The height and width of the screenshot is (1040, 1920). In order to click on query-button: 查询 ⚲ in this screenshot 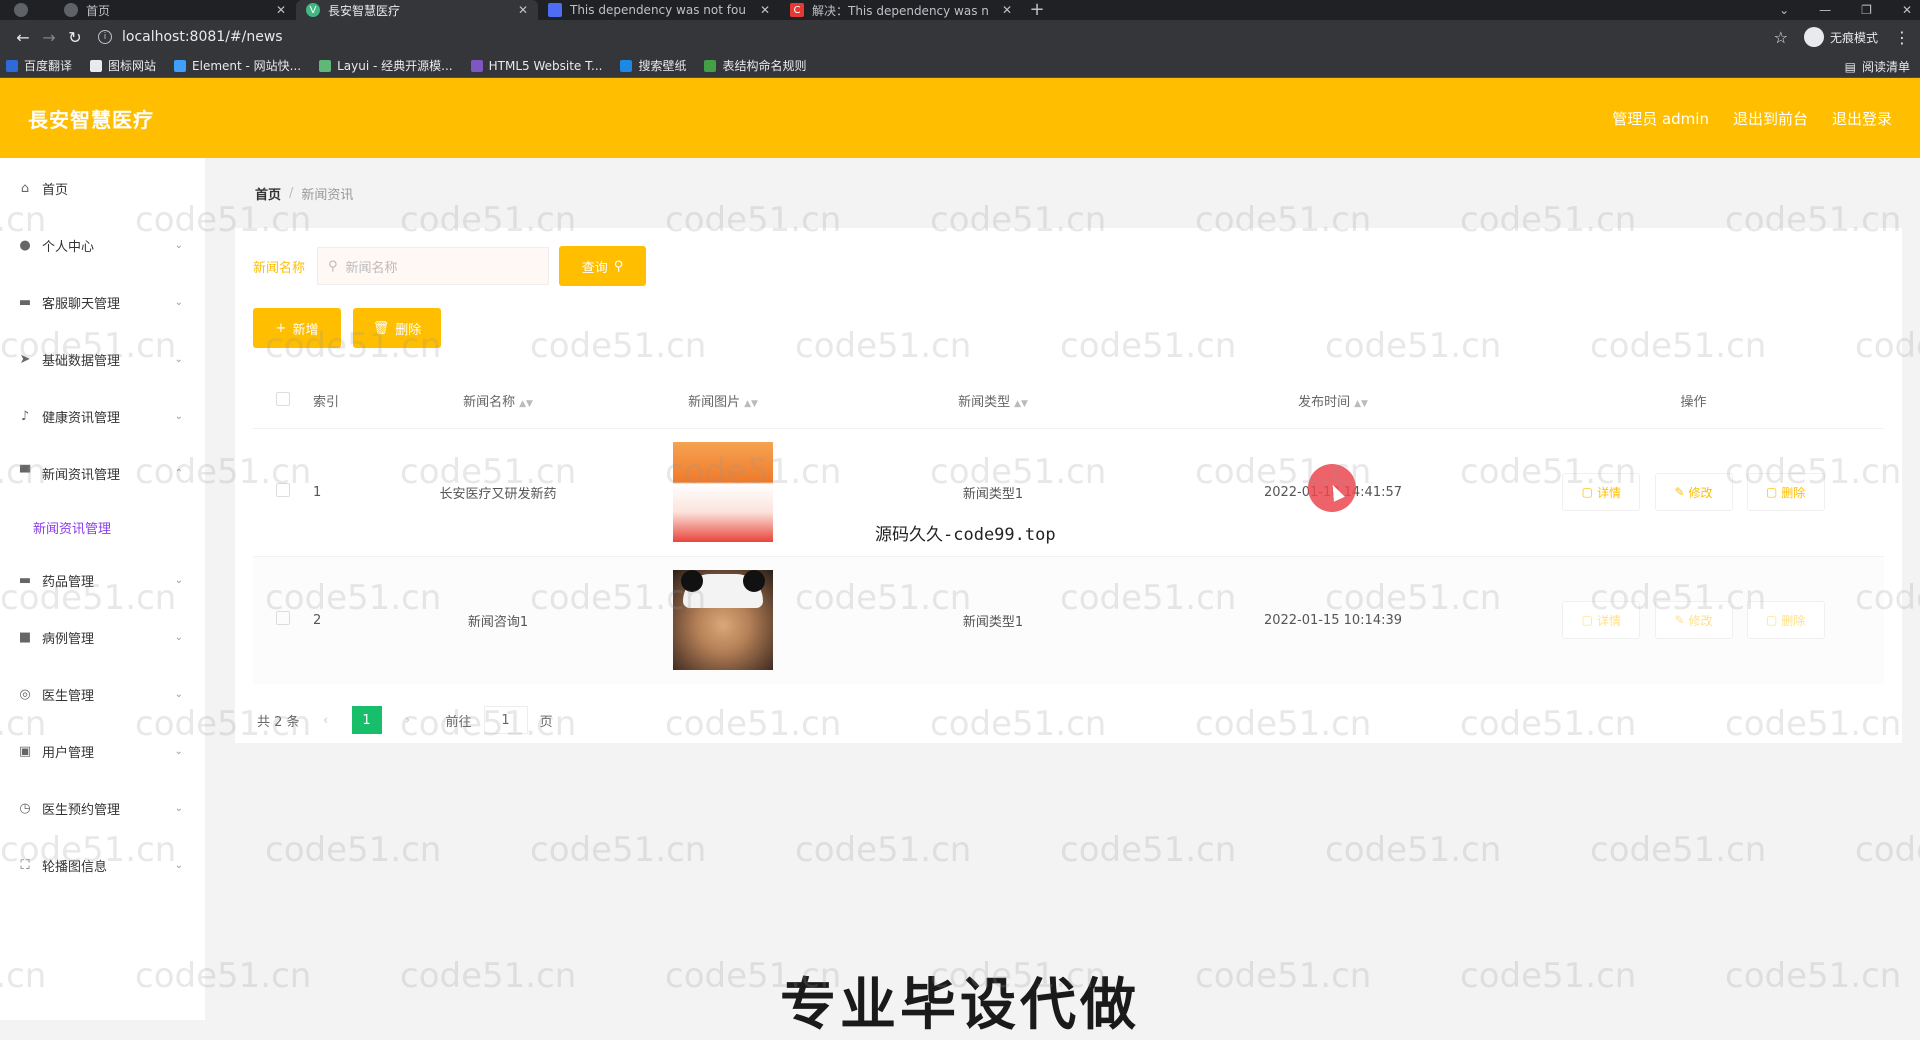, I will do `click(603, 266)`.